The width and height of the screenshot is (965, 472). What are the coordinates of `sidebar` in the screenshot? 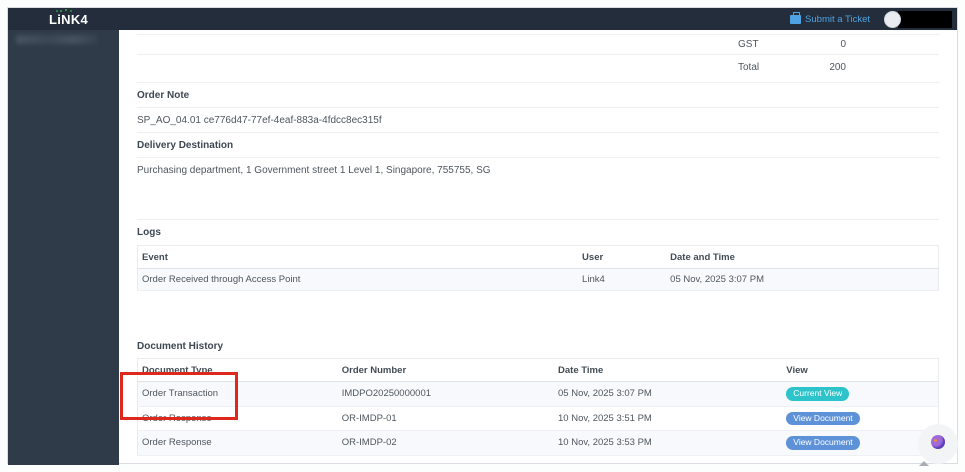 It's located at (63, 247).